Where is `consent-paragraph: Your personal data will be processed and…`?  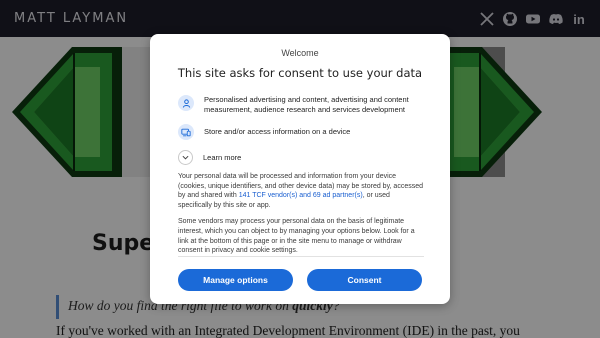
consent-paragraph: Your personal data will be processed and… is located at coordinates (301, 191).